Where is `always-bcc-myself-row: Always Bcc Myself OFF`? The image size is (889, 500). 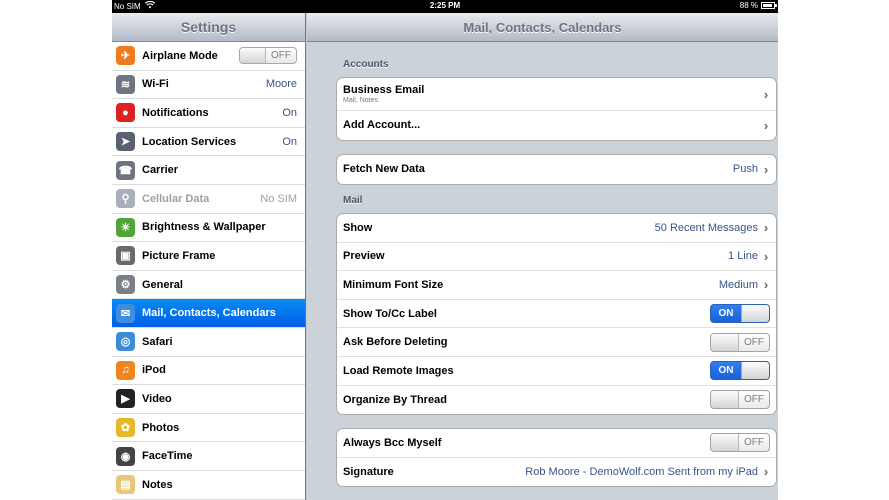 always-bcc-myself-row: Always Bcc Myself OFF is located at coordinates (556, 443).